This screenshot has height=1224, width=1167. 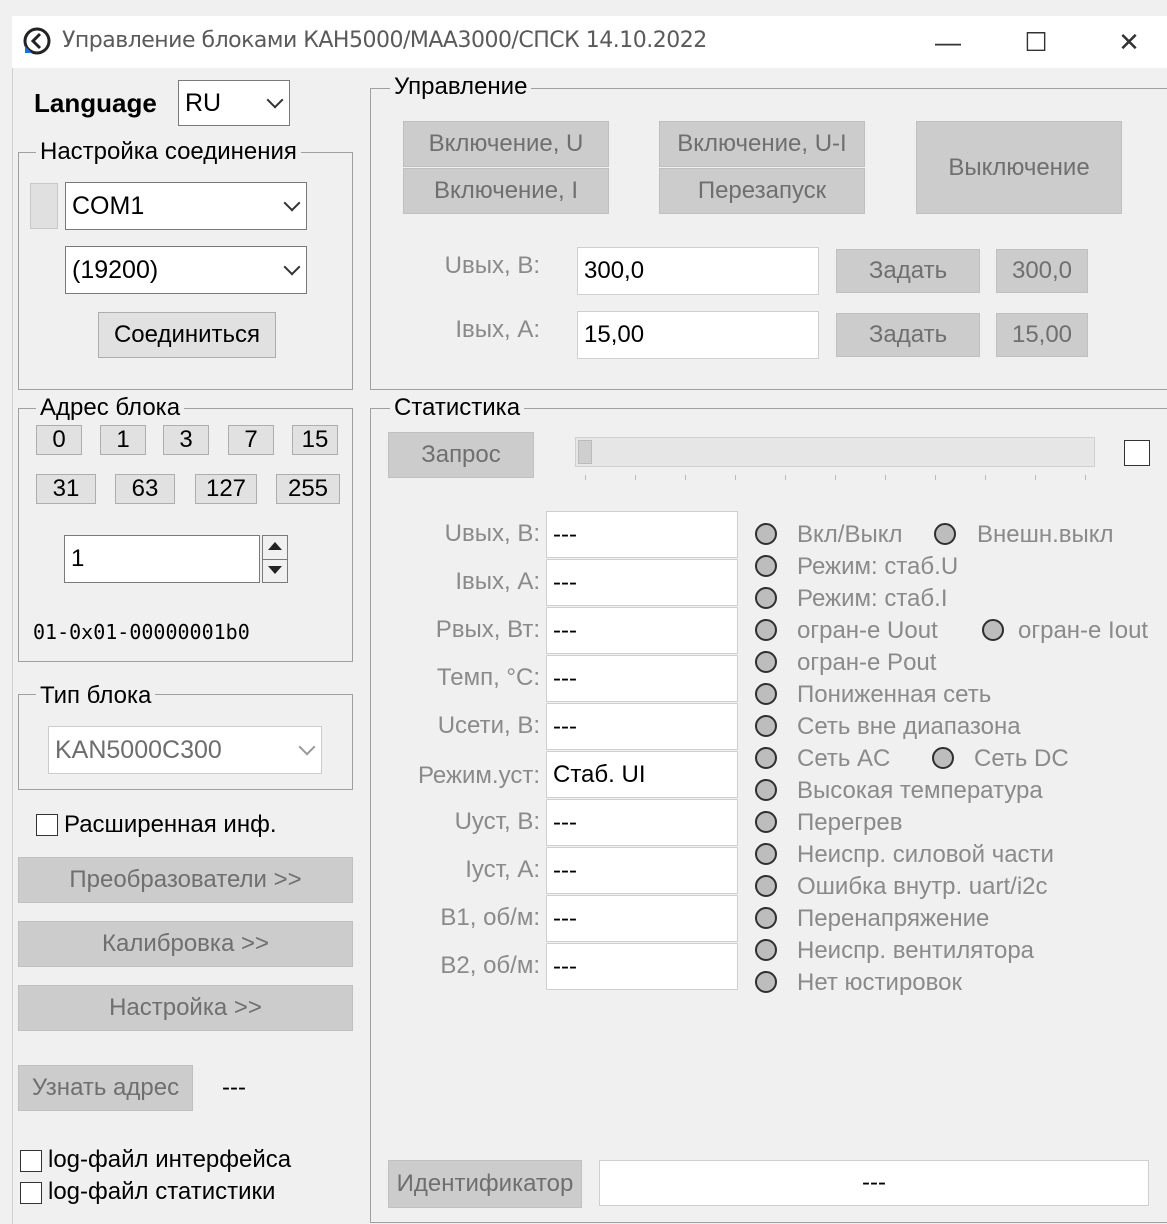 I want to click on stats-legend: Статистика, so click(x=457, y=408).